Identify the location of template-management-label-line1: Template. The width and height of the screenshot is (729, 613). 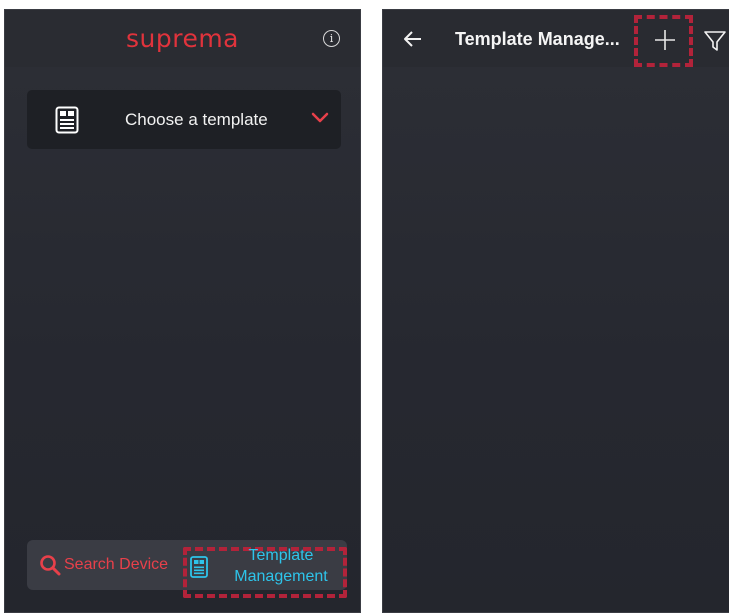
(281, 555).